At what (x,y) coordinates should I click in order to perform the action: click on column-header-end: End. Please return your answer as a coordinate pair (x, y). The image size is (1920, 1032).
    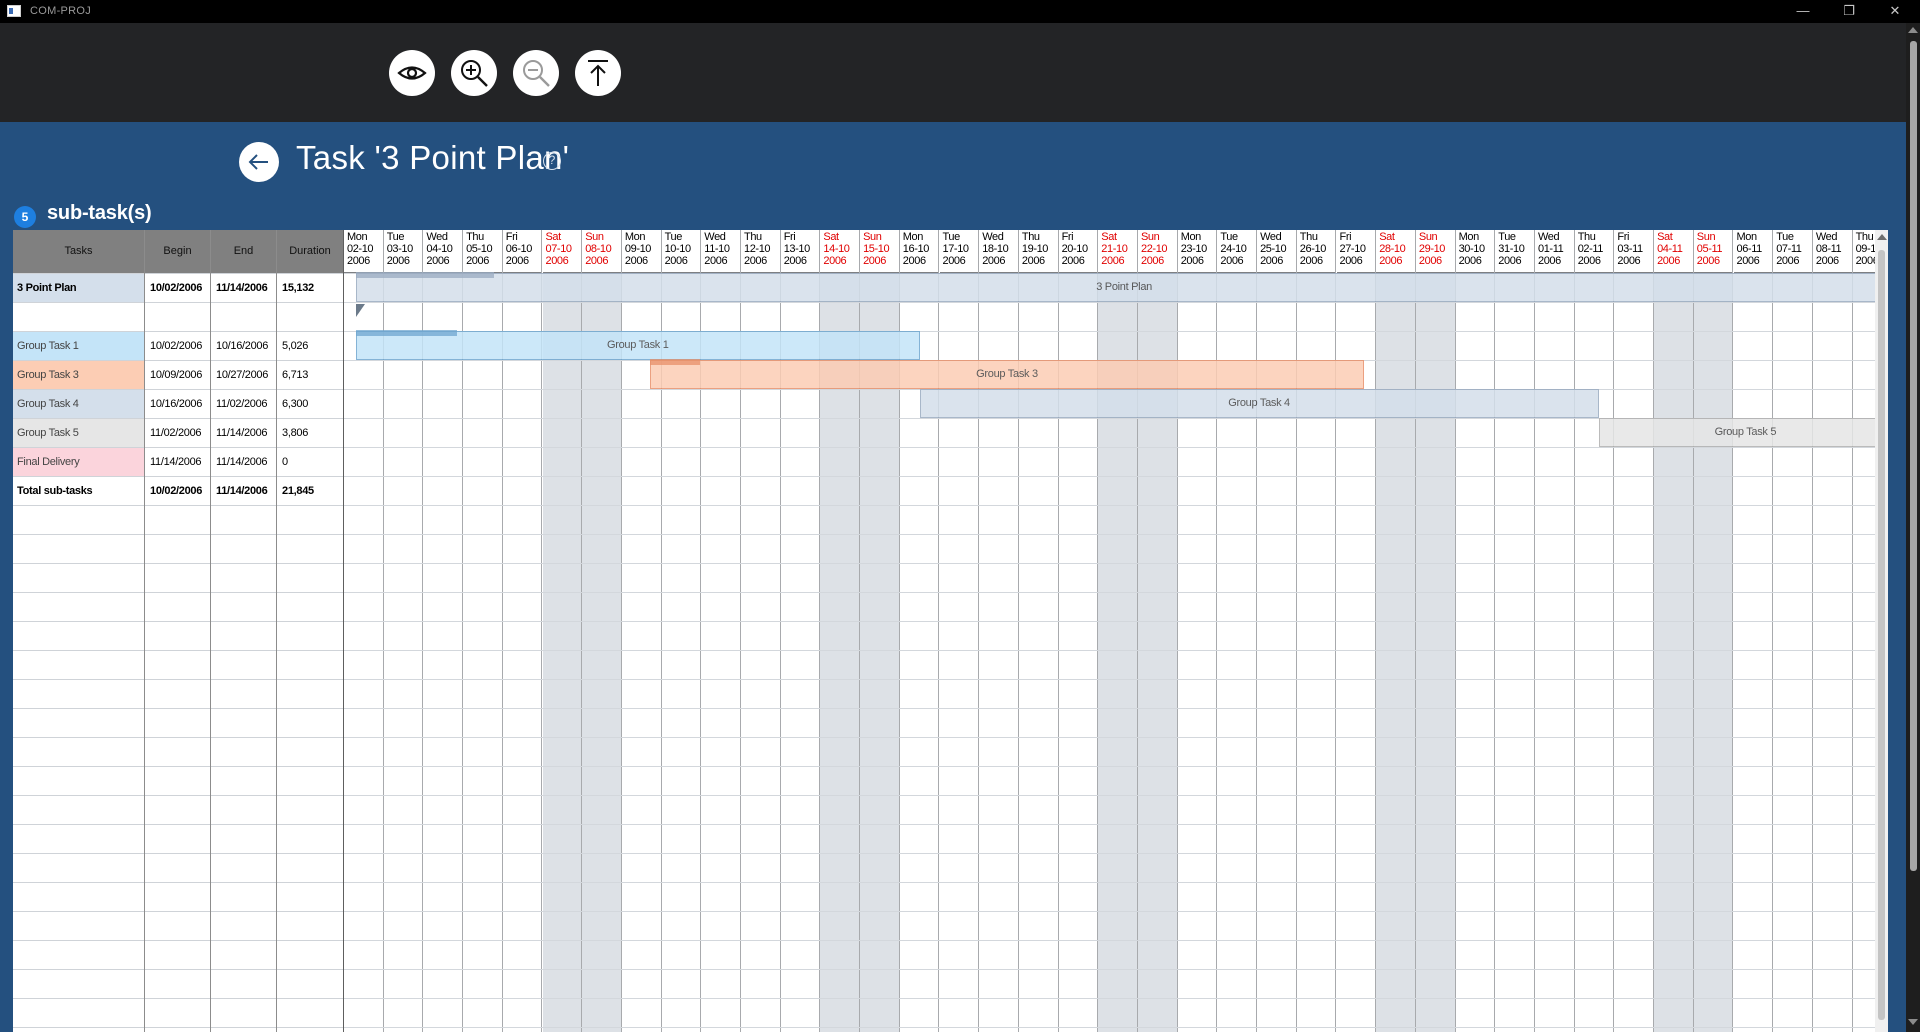
    Looking at the image, I should click on (244, 251).